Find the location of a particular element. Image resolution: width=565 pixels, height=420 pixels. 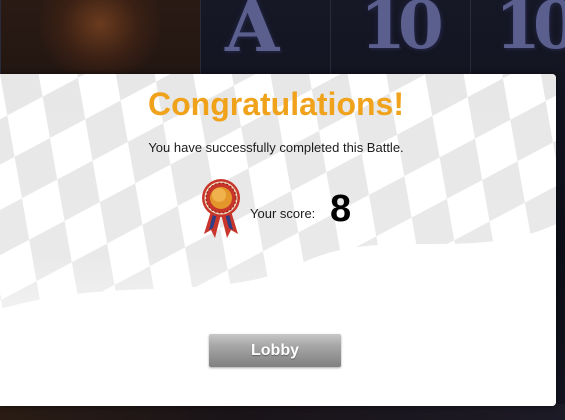

score-row: Your score: 8 is located at coordinates (300, 209).